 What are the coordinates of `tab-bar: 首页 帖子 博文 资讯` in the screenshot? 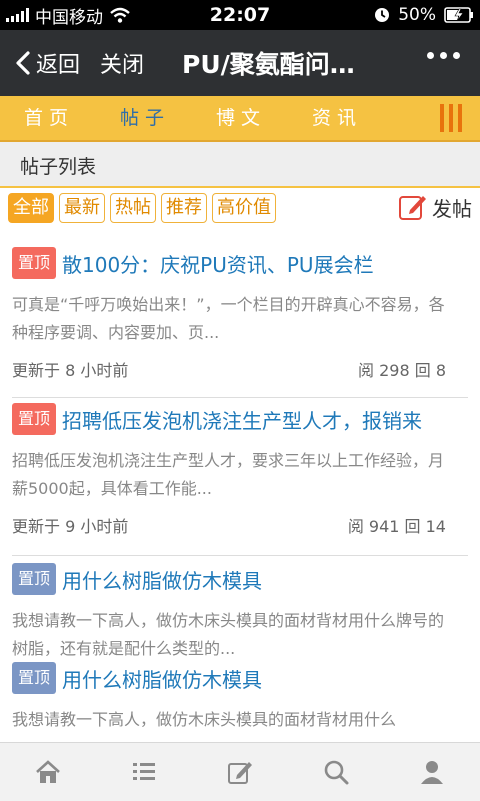 It's located at (240, 119).